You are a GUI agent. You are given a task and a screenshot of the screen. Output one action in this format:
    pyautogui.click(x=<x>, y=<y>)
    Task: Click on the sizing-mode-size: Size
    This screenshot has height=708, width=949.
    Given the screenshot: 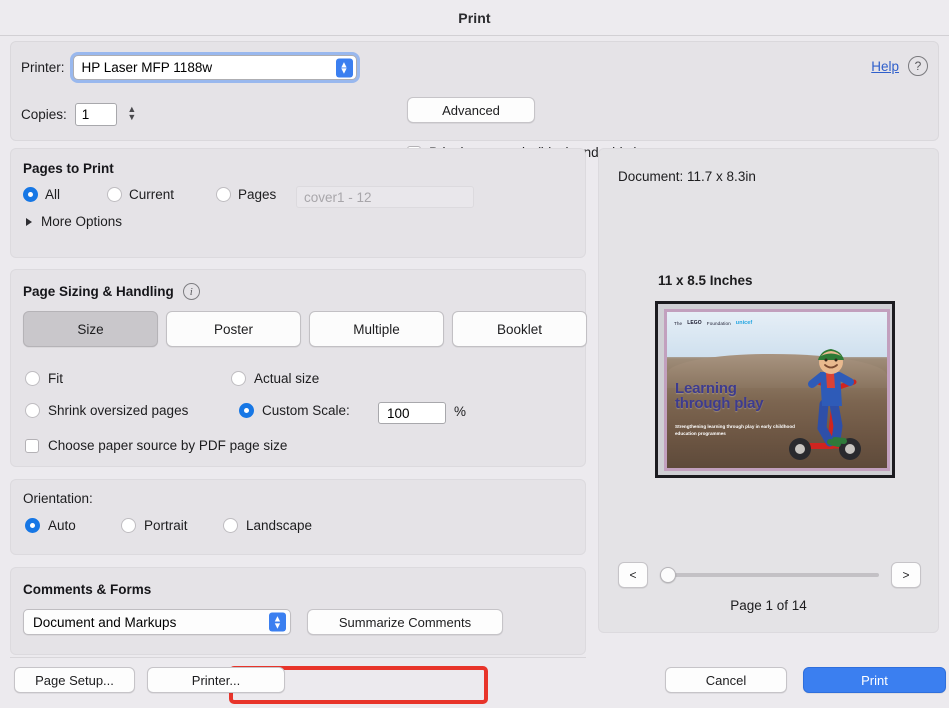 What is the action you would take?
    pyautogui.click(x=90, y=329)
    